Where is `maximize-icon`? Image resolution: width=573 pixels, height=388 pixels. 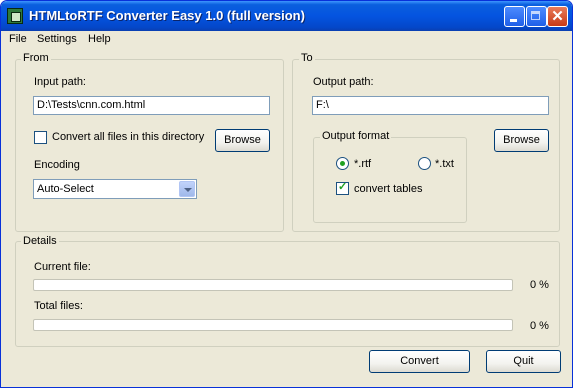
maximize-icon is located at coordinates (535, 15).